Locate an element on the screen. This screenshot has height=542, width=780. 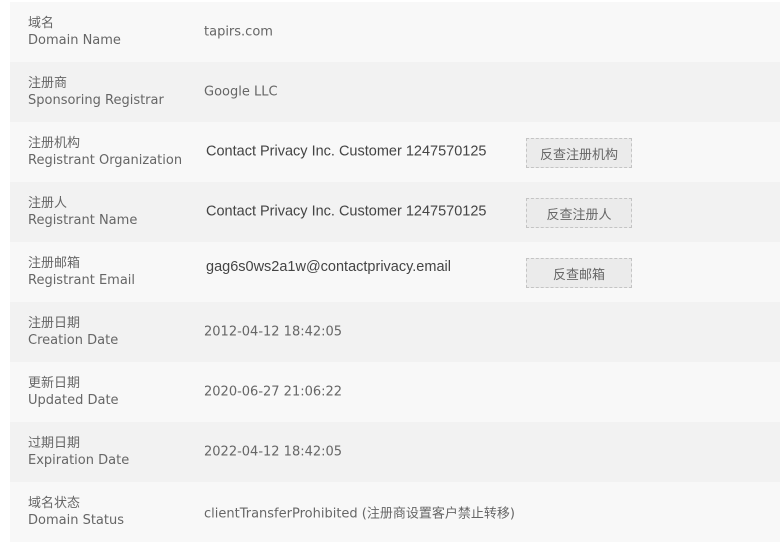
reverse-lookup-organization-button: 反查注册机构 is located at coordinates (579, 153).